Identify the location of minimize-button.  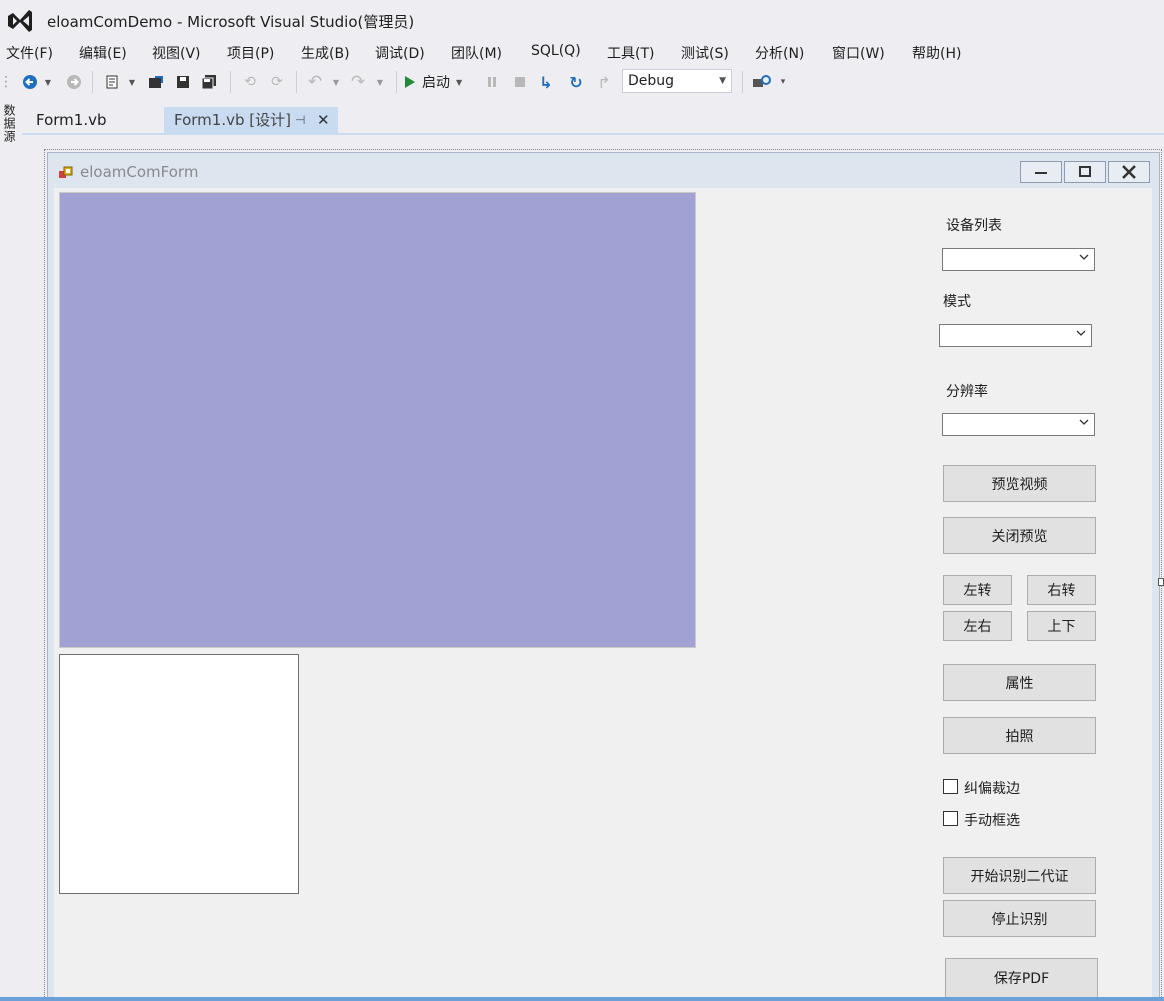
(1041, 172).